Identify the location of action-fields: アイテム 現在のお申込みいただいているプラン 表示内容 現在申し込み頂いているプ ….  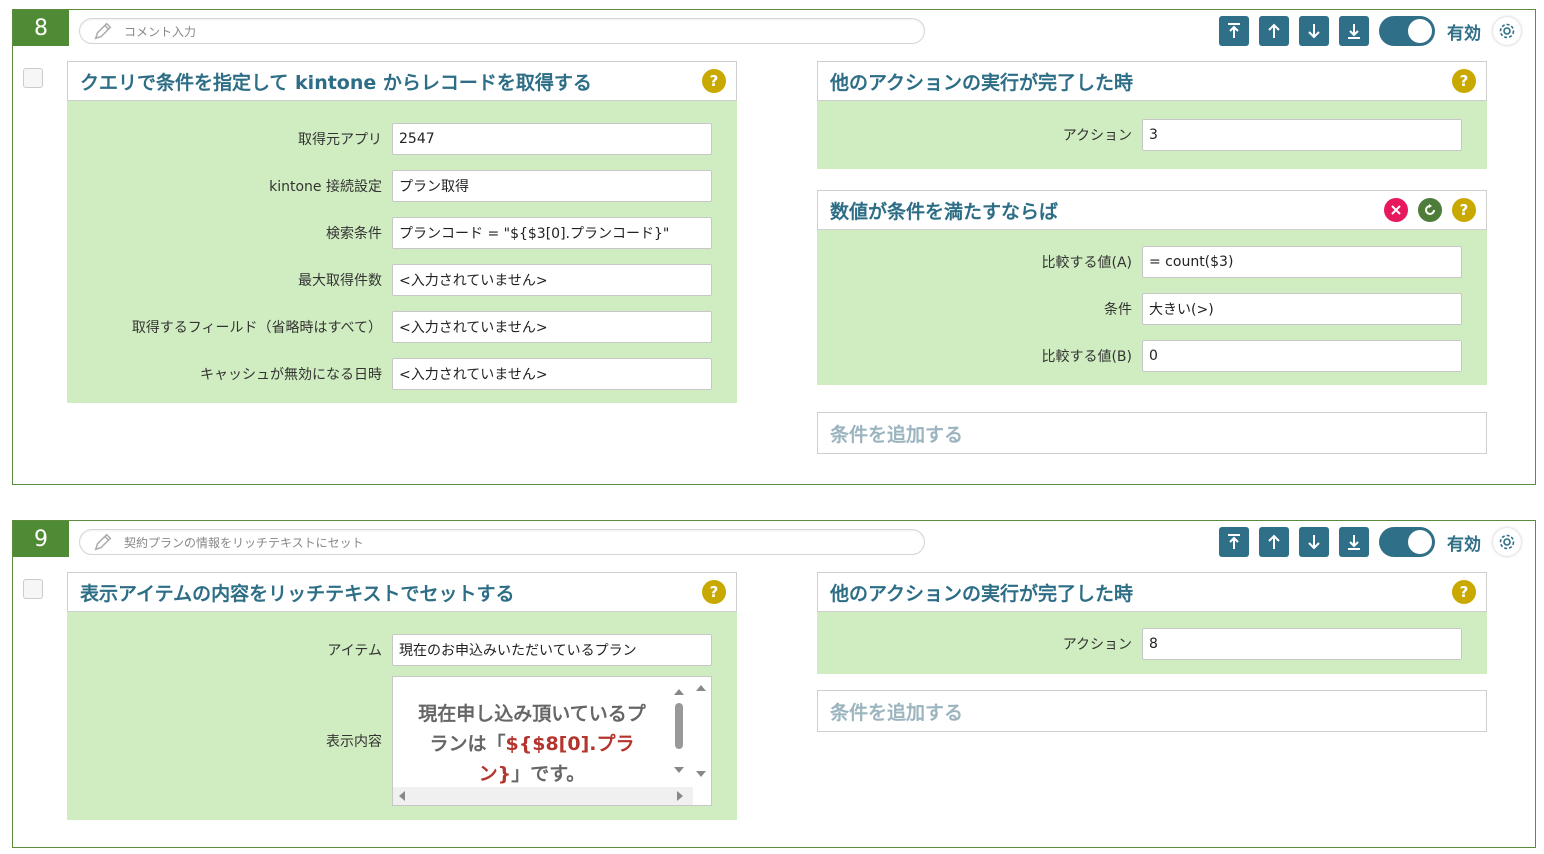
(402, 716).